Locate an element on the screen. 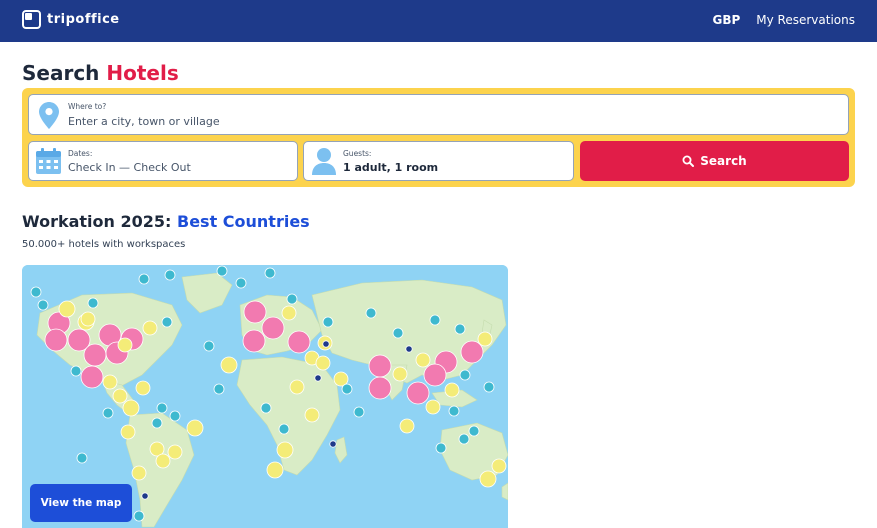  page-title: Search Hotels is located at coordinates (100, 73).